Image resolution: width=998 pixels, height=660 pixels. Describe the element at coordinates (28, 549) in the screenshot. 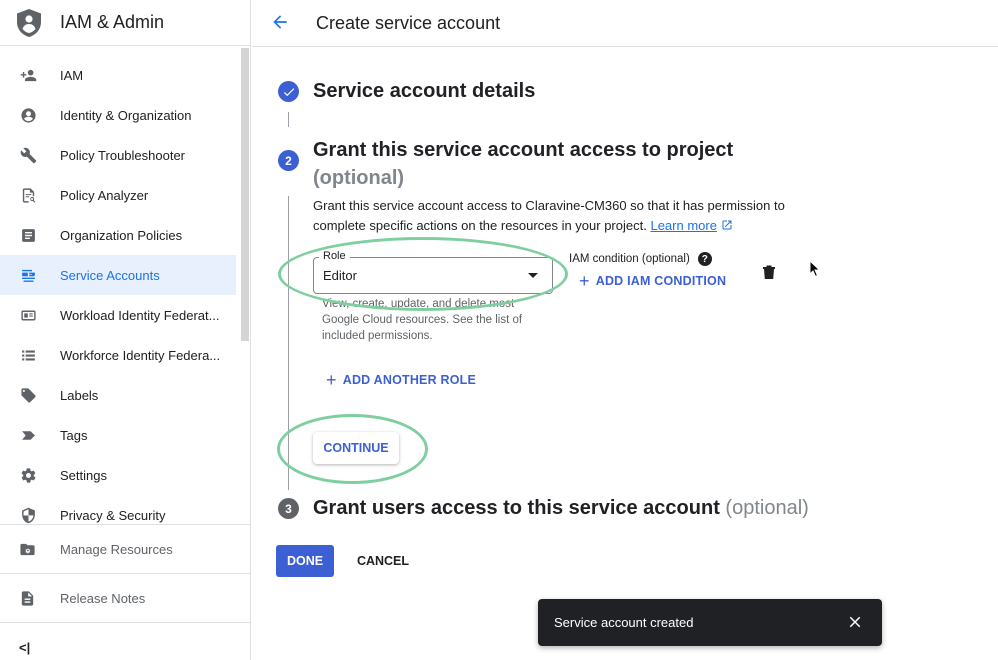

I see `manage-resources-icon` at that location.